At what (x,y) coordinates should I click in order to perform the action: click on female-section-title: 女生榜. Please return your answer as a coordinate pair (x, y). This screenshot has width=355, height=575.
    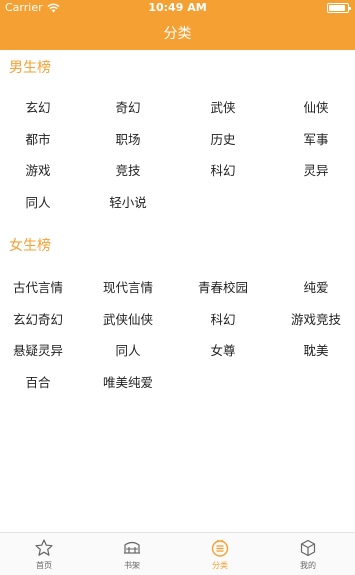
    Looking at the image, I should click on (30, 246).